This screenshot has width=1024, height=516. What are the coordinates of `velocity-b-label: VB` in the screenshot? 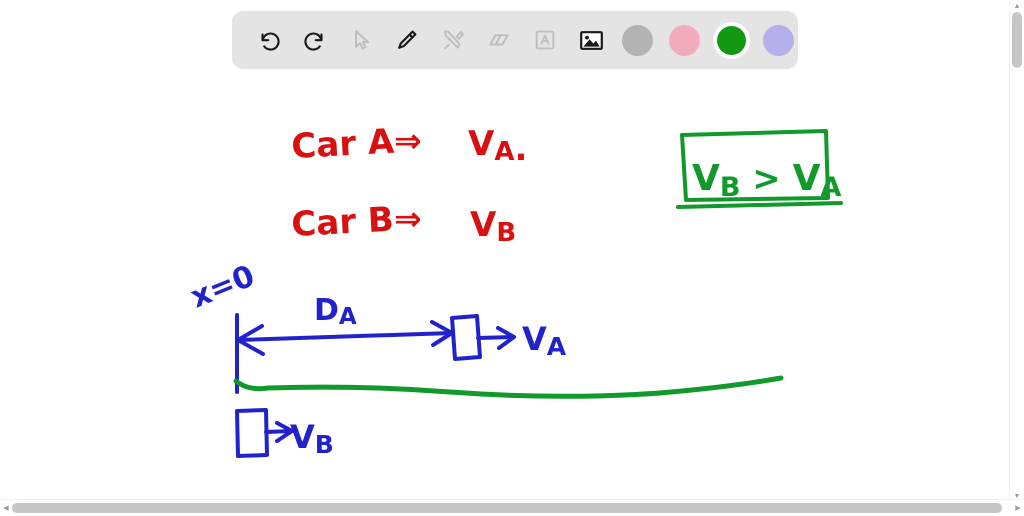 It's located at (312, 438).